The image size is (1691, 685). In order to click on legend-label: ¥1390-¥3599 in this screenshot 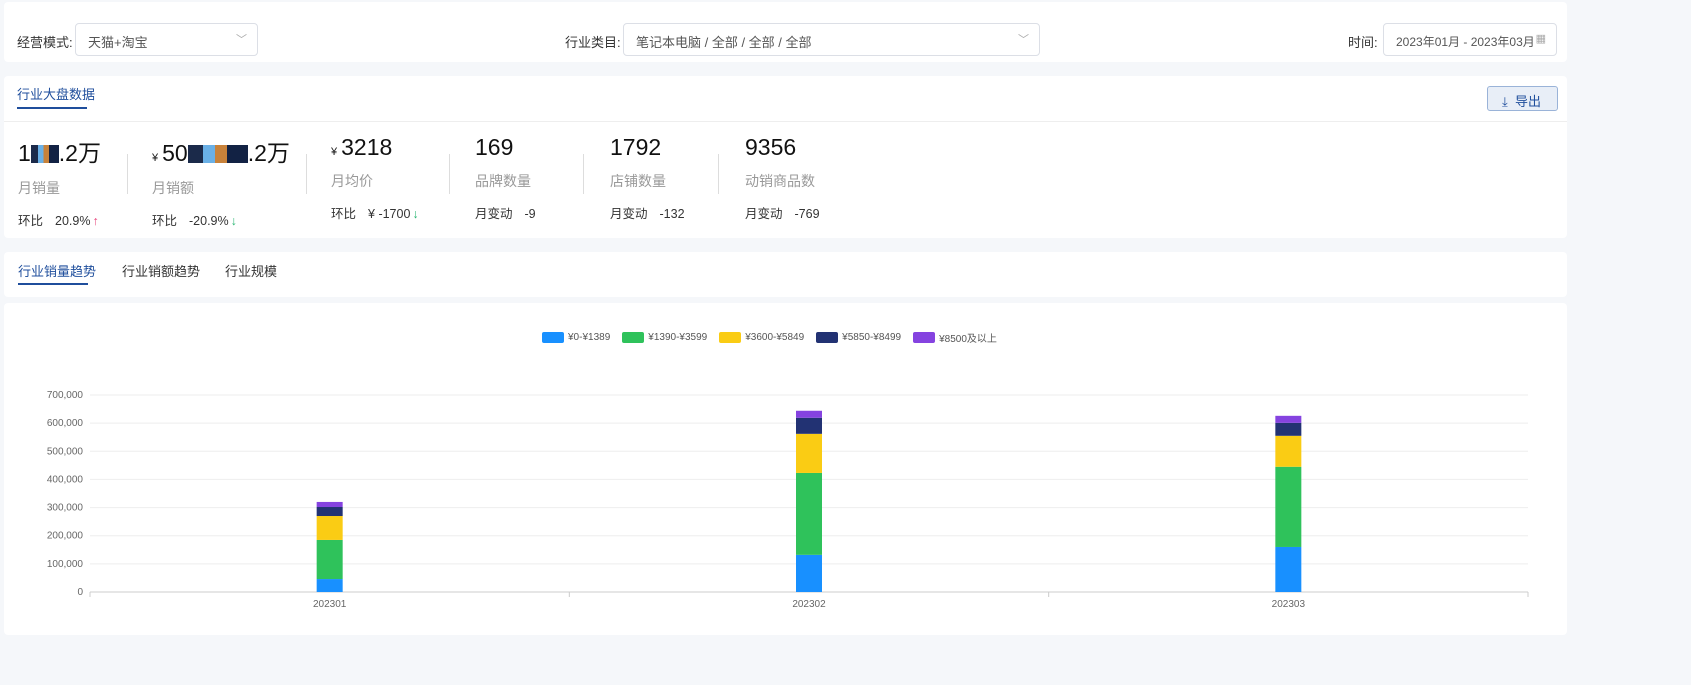, I will do `click(678, 337)`.